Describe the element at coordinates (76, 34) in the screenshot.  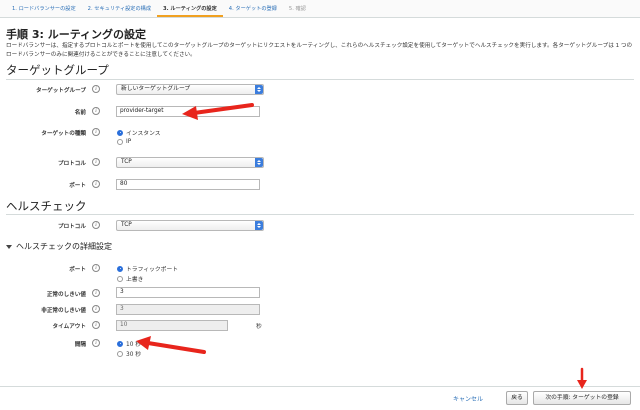
I see `page-title: 手順 3: ルーティングの設定` at that location.